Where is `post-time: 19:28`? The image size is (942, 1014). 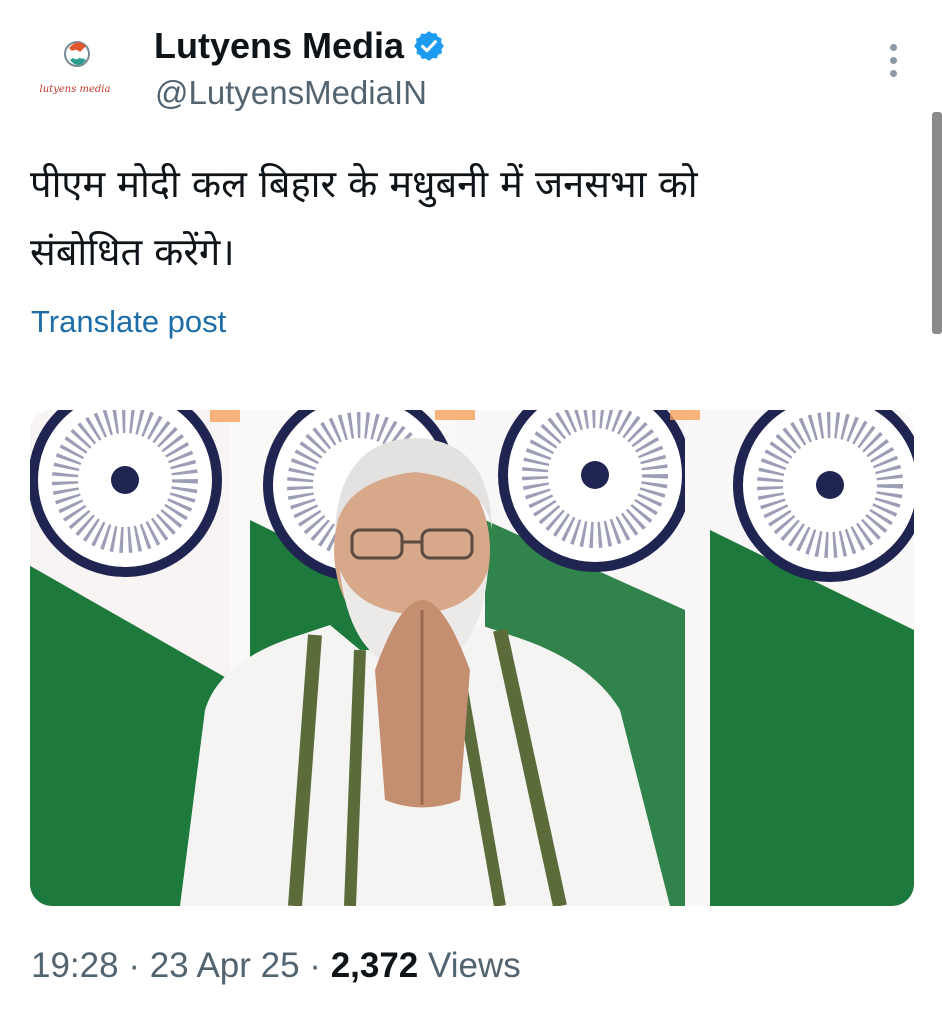
post-time: 19:28 is located at coordinates (75, 965).